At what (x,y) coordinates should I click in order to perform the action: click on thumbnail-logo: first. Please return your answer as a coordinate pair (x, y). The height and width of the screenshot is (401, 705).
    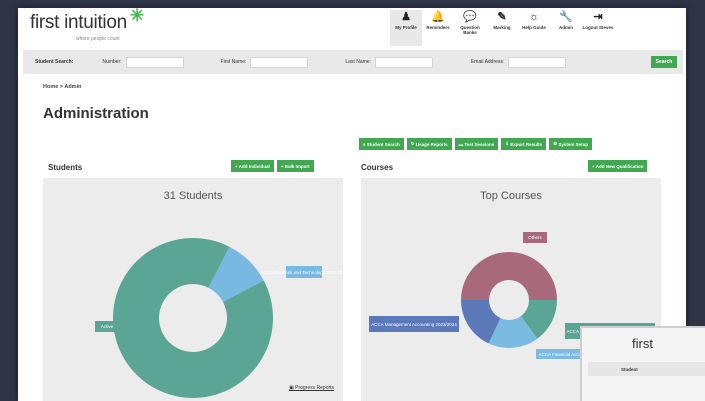
    Looking at the image, I should click on (642, 343).